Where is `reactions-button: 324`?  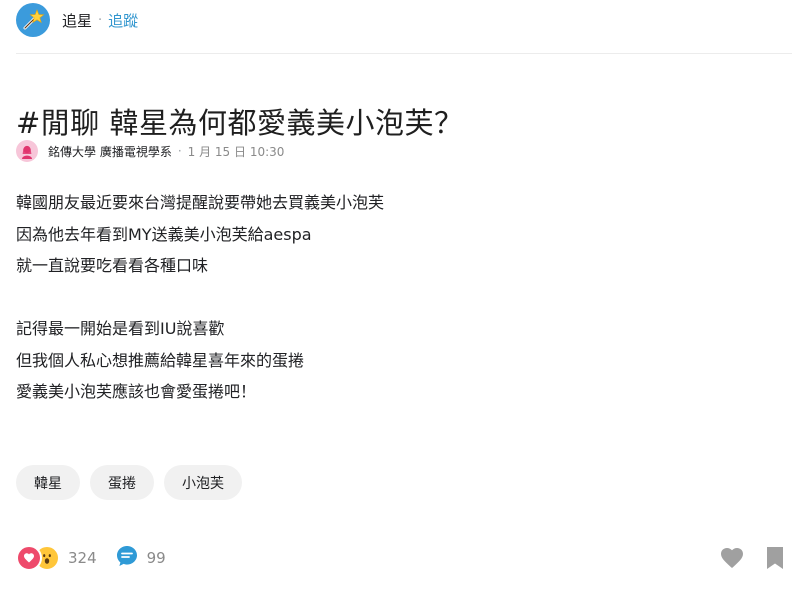 reactions-button: 324 is located at coordinates (56, 558).